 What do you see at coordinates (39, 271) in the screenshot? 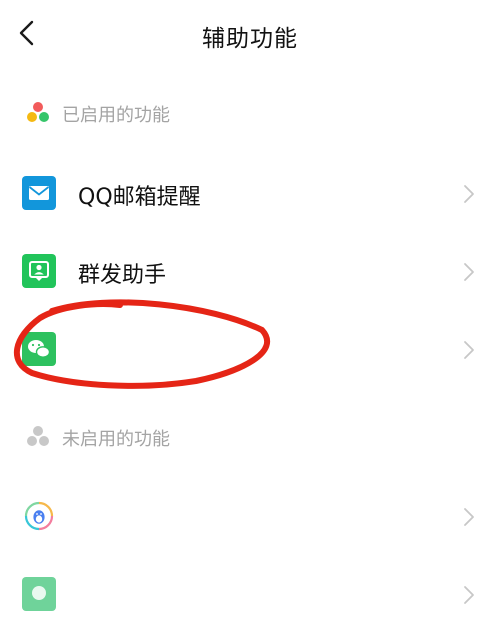
I see `group-send-icon` at bounding box center [39, 271].